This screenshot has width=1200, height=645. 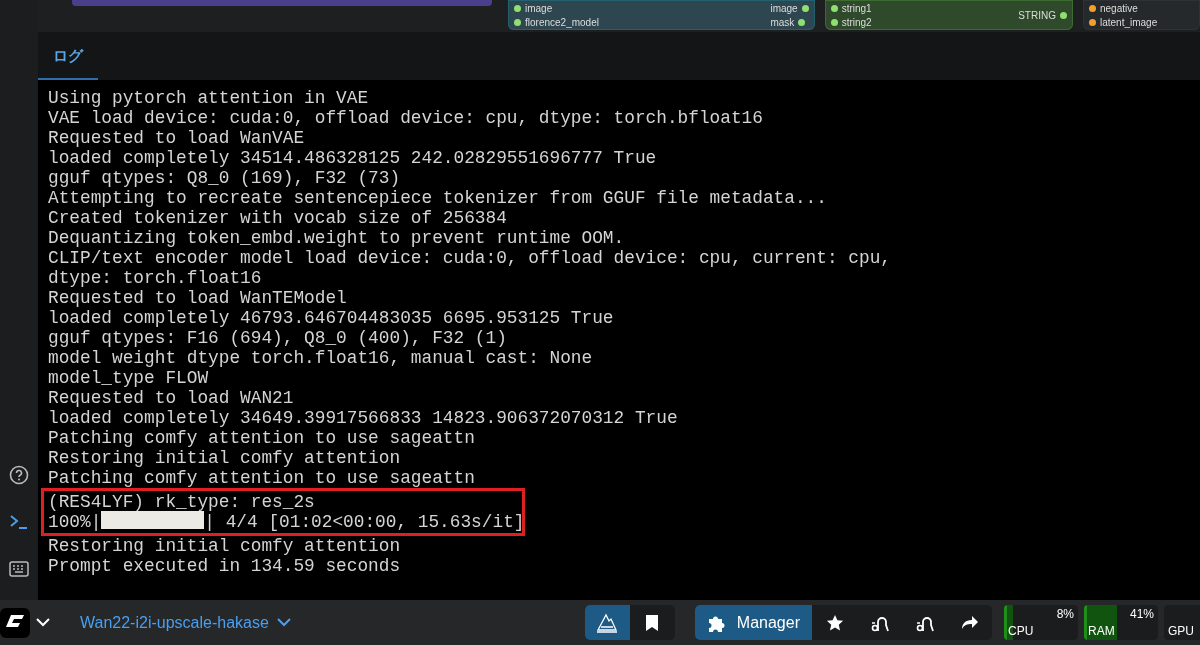 What do you see at coordinates (331, 318) in the screenshot?
I see `log-line: loaded completely 46793.646704483035 6695.953125 True` at bounding box center [331, 318].